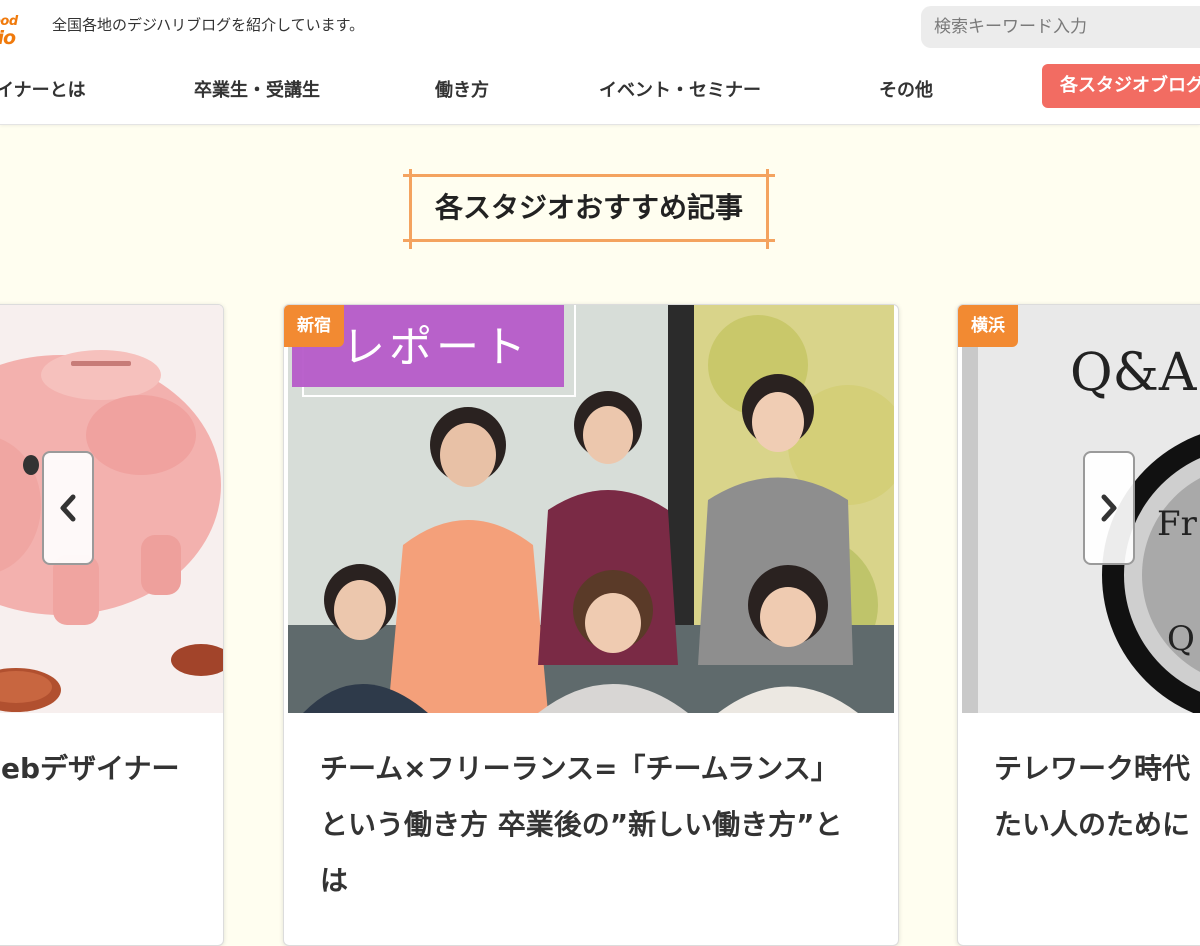 Image resolution: width=1200 pixels, height=946 pixels. Describe the element at coordinates (43, 89) in the screenshot. I see `nav-item-about-designer: イナーとは` at that location.